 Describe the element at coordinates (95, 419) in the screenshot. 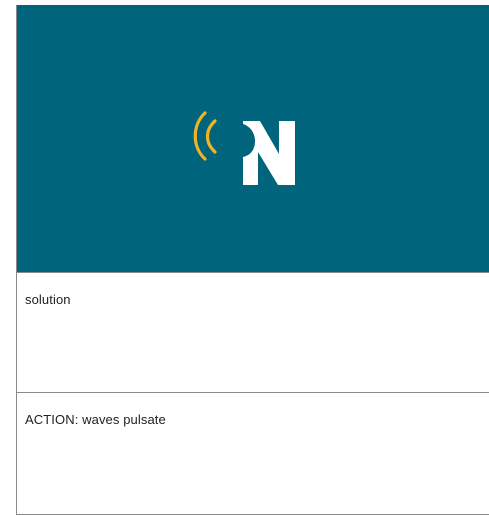

I see `panel-label-action: ACTION: waves pulsate` at that location.